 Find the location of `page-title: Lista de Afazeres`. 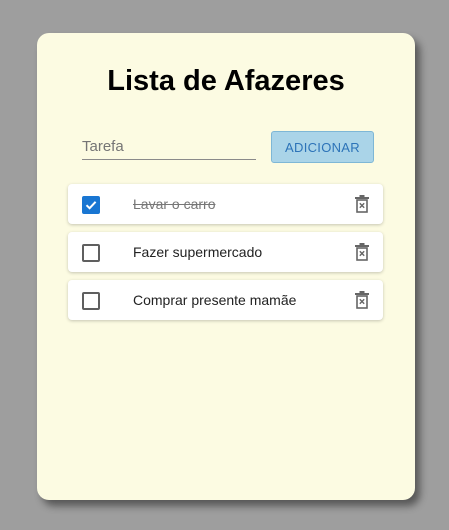

page-title: Lista de Afazeres is located at coordinates (226, 81).